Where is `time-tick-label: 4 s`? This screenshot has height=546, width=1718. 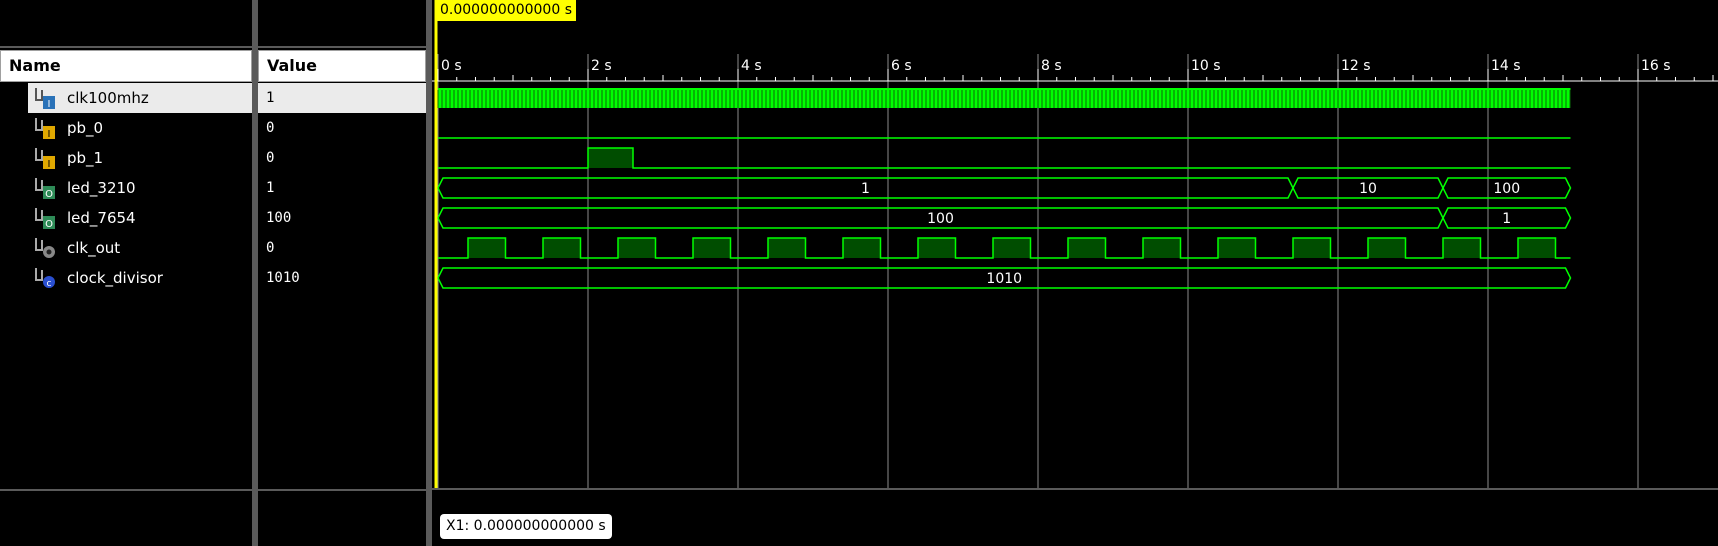 time-tick-label: 4 s is located at coordinates (751, 66).